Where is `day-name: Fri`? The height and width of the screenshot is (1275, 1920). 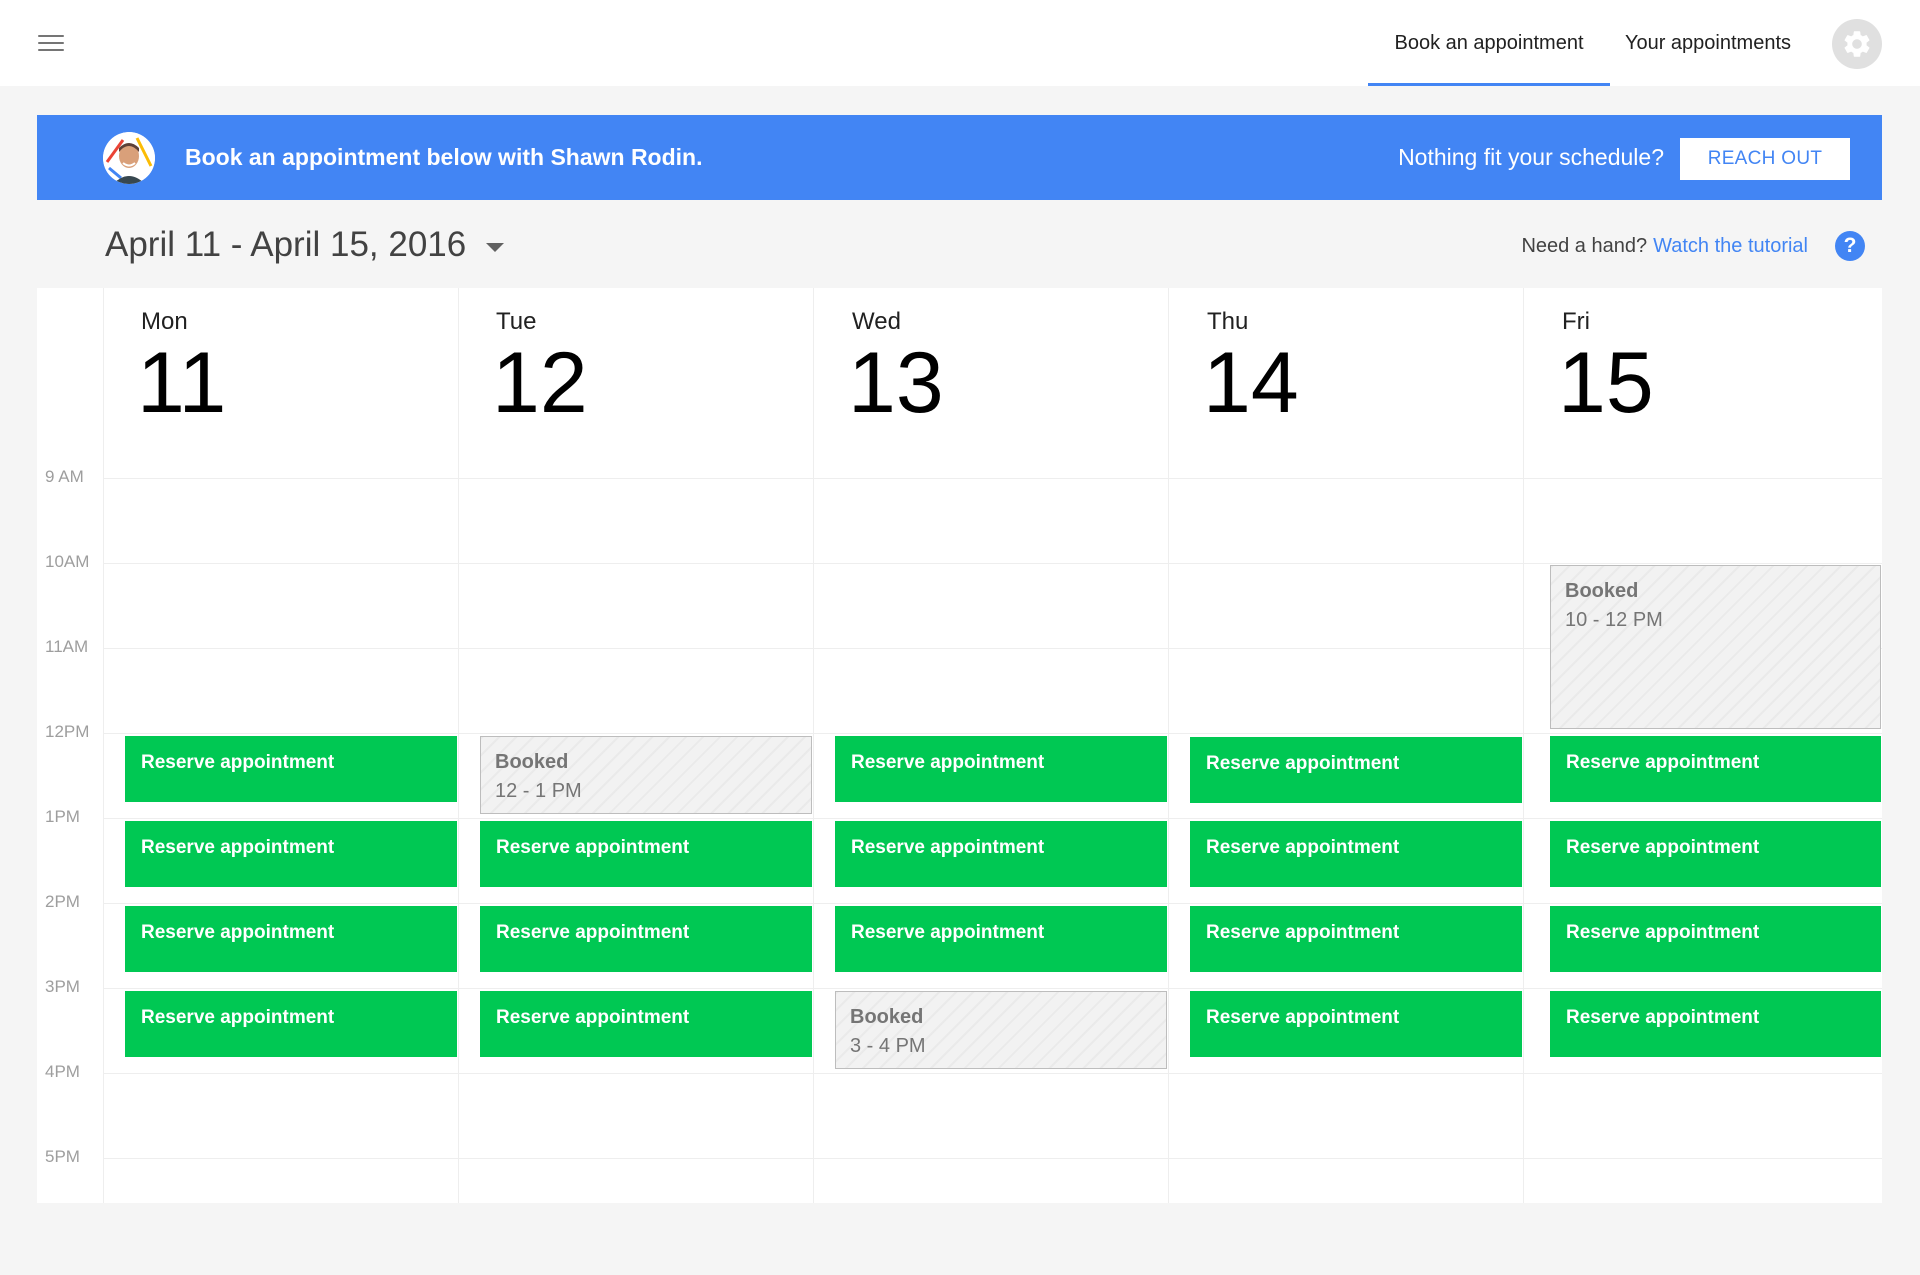
day-name: Fri is located at coordinates (1576, 321).